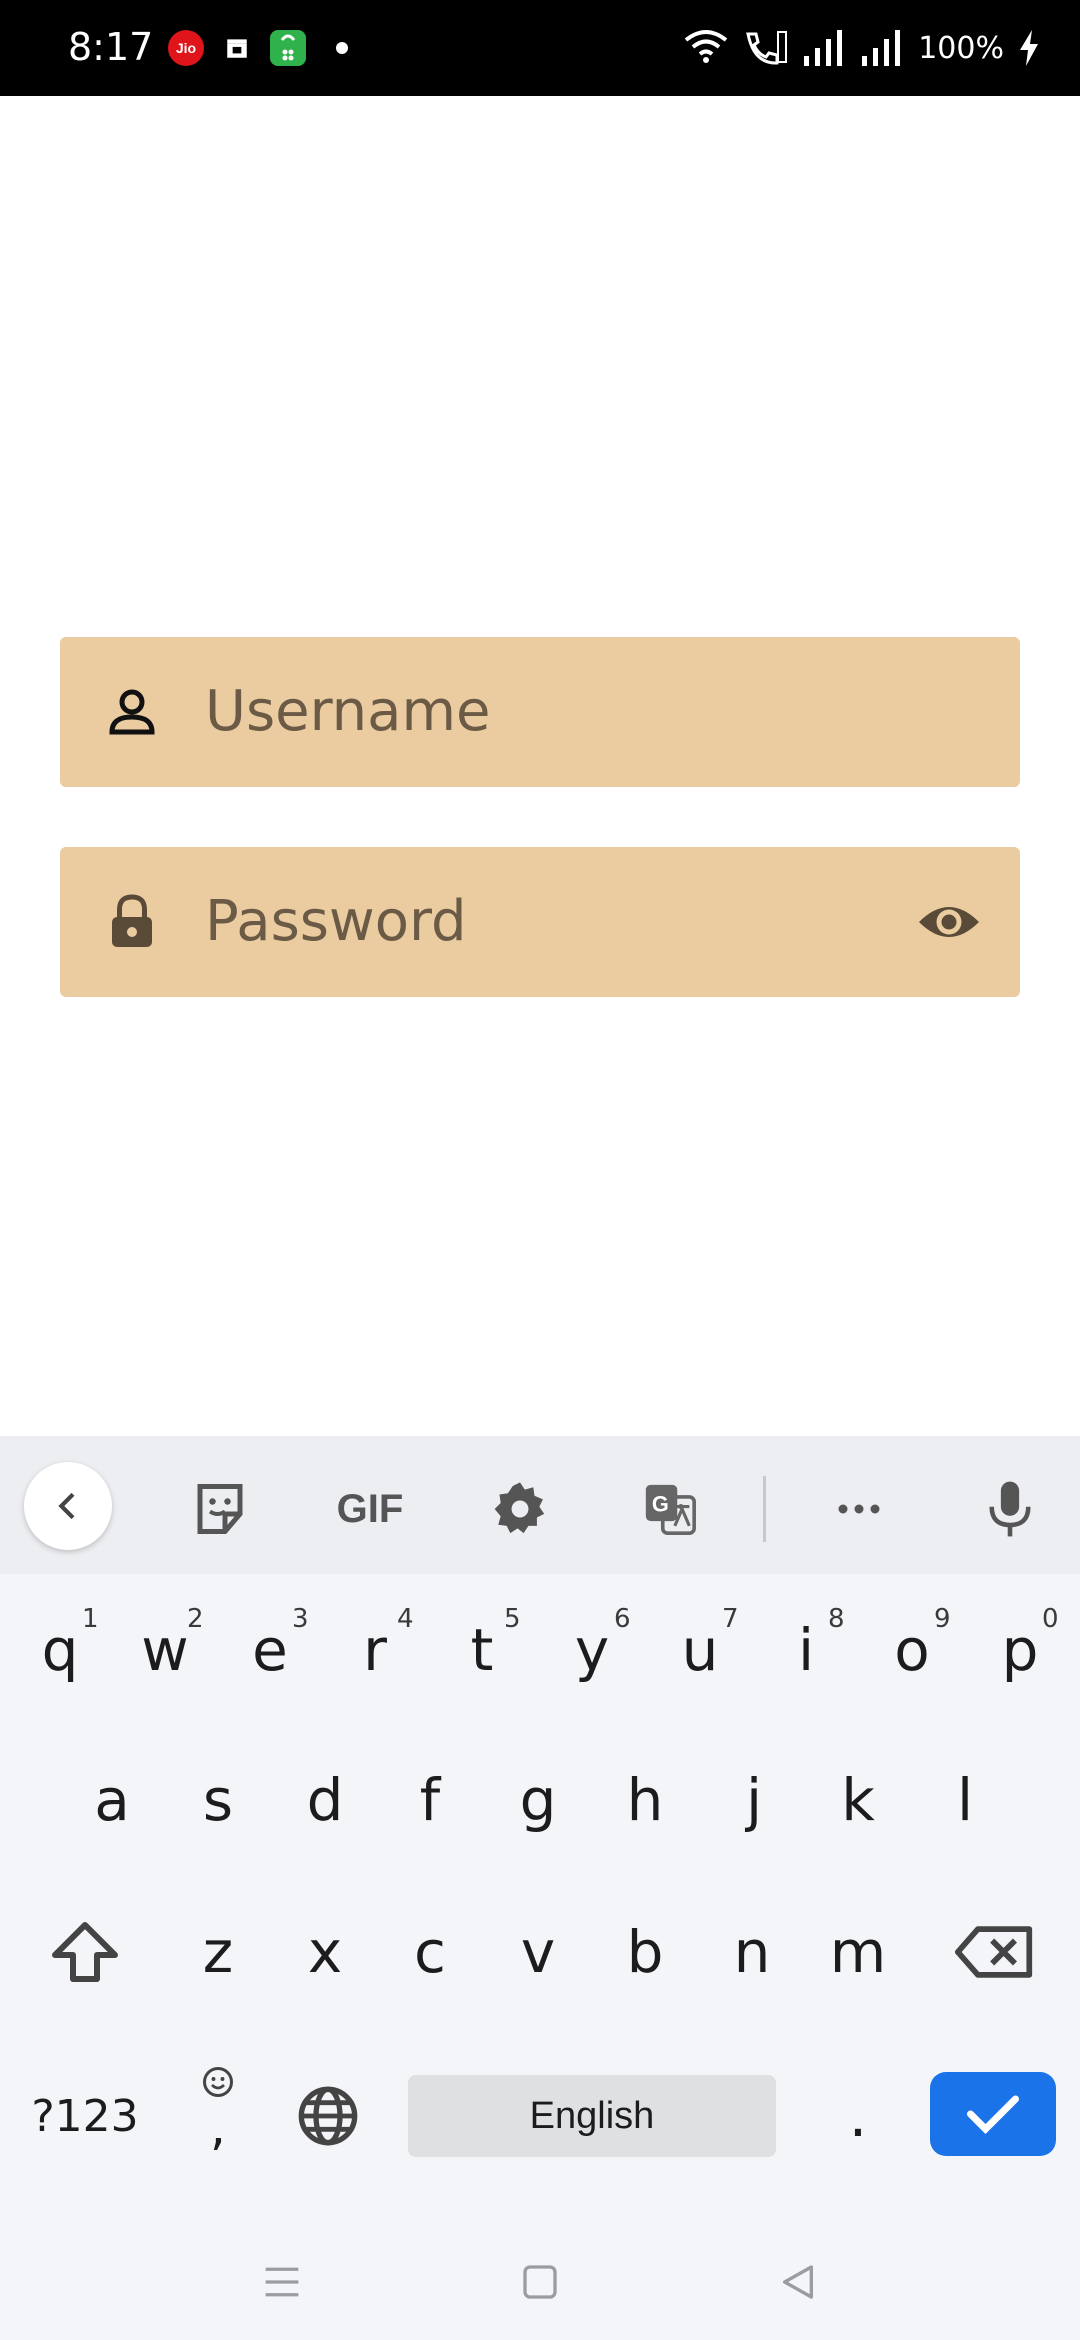 This screenshot has width=1080, height=2340. I want to click on key-x: x, so click(325, 1952).